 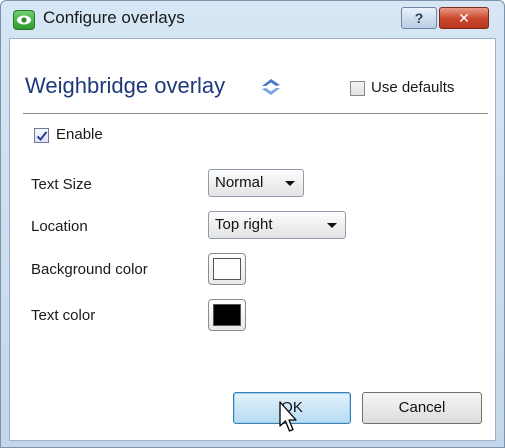 I want to click on text-size-label: Text Size, so click(x=61, y=184).